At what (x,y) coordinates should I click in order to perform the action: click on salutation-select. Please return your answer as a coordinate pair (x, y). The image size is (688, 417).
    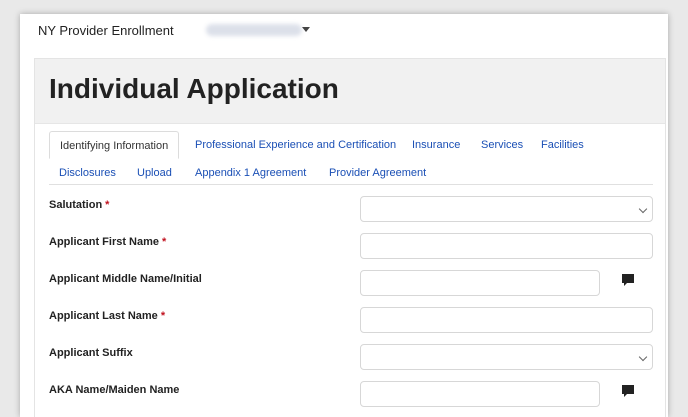
    Looking at the image, I should click on (506, 209).